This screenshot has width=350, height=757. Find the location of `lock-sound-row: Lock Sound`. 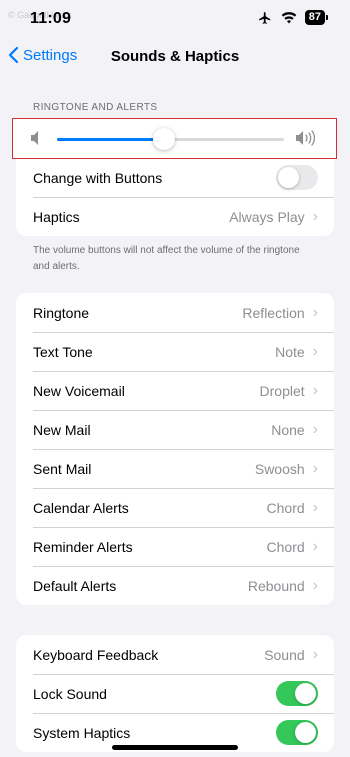

lock-sound-row: Lock Sound is located at coordinates (175, 693).